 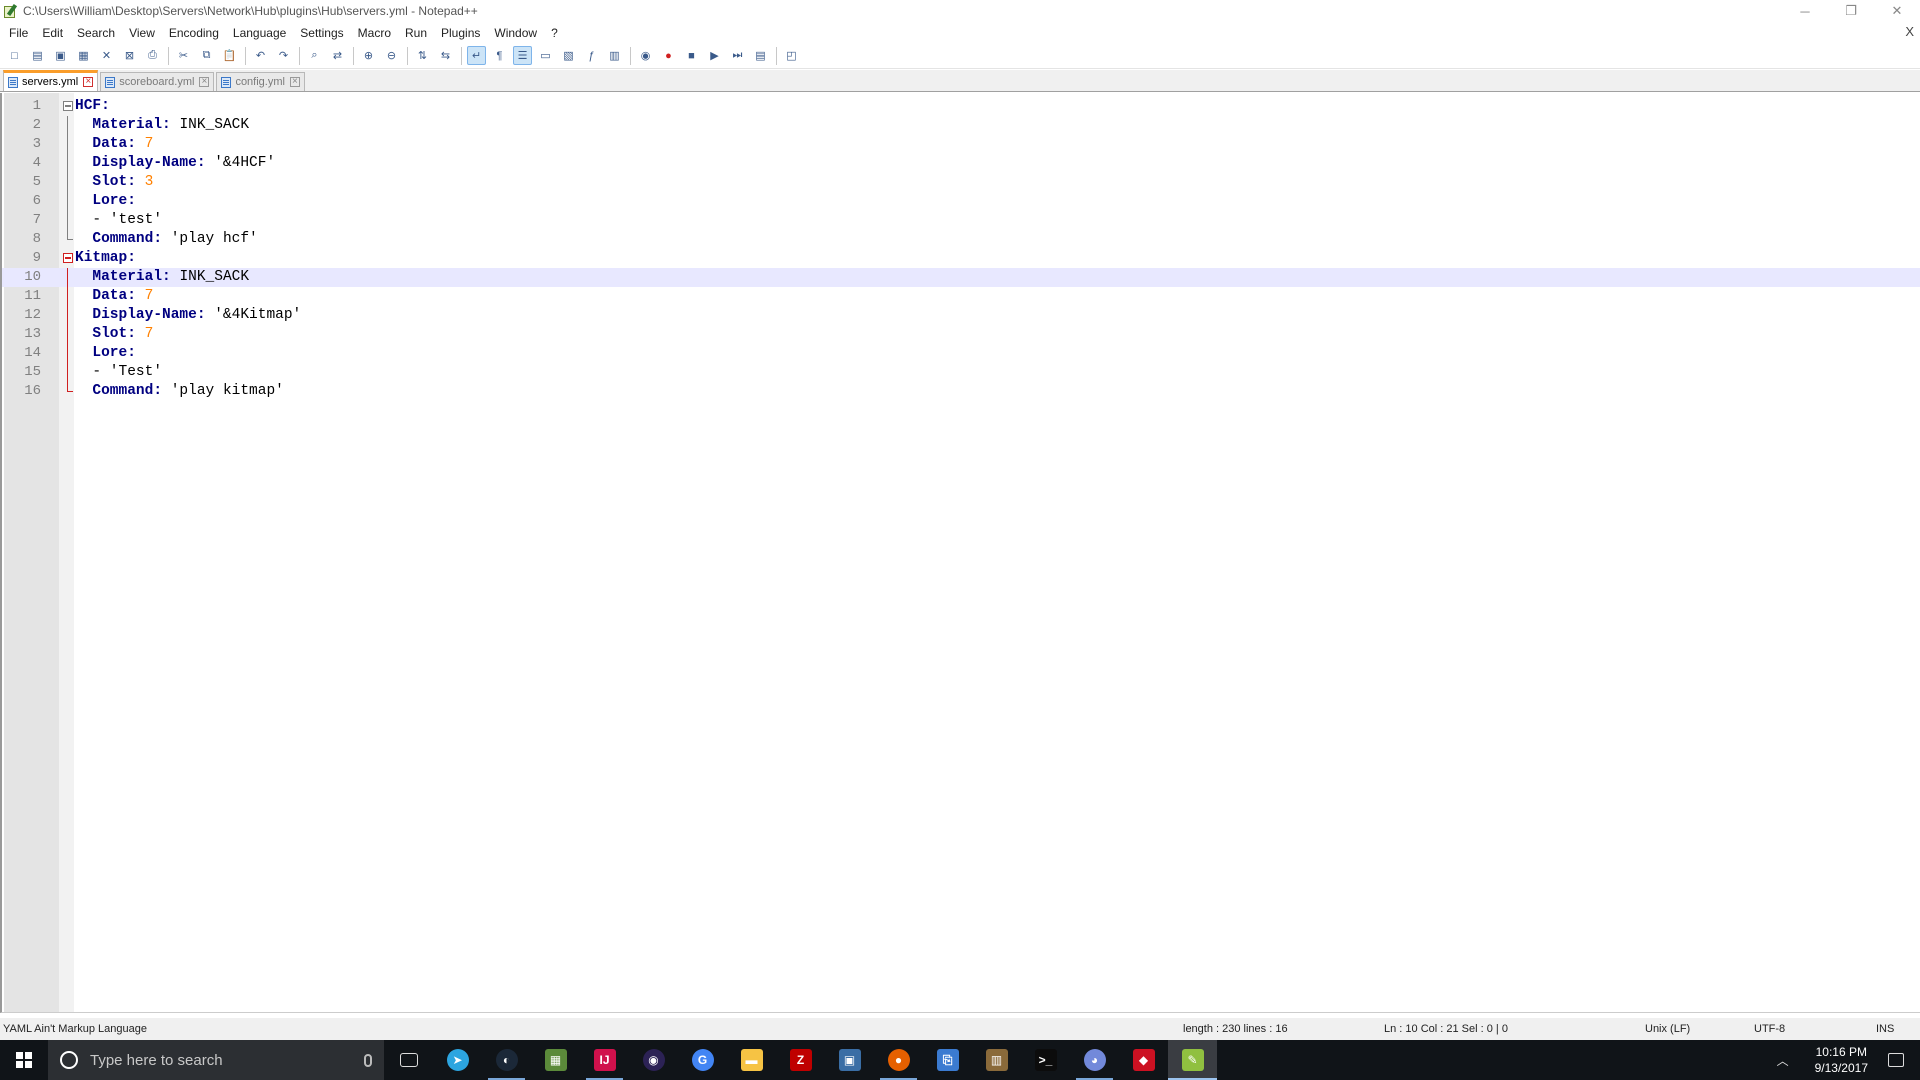 I want to click on taskbar-app-discord: ◕, so click(x=1094, y=1060).